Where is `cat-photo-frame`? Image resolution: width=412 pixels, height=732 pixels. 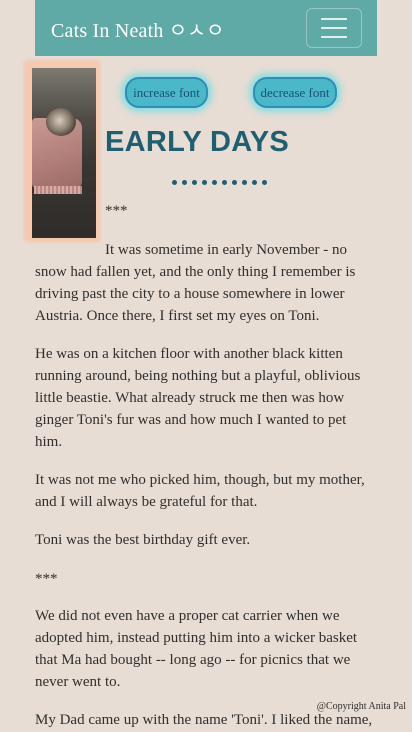 cat-photo-frame is located at coordinates (62, 151).